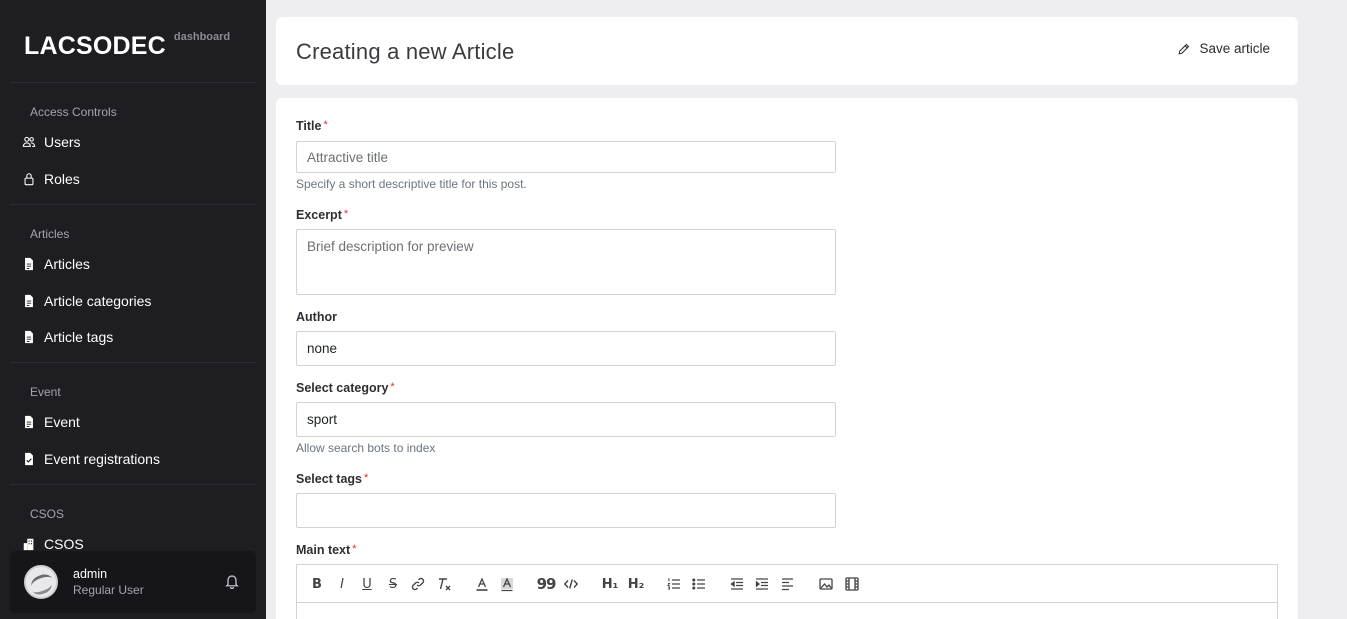  I want to click on category-select, so click(566, 419).